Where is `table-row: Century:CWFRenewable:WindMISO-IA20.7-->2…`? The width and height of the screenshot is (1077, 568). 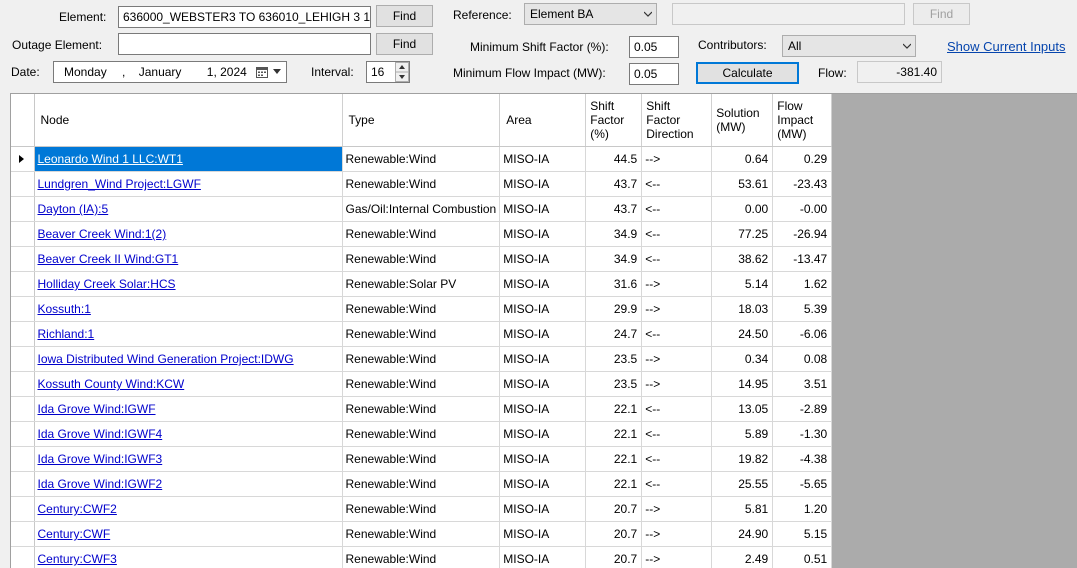
table-row: Century:CWFRenewable:WindMISO-IA20.7-->2… is located at coordinates (421, 534).